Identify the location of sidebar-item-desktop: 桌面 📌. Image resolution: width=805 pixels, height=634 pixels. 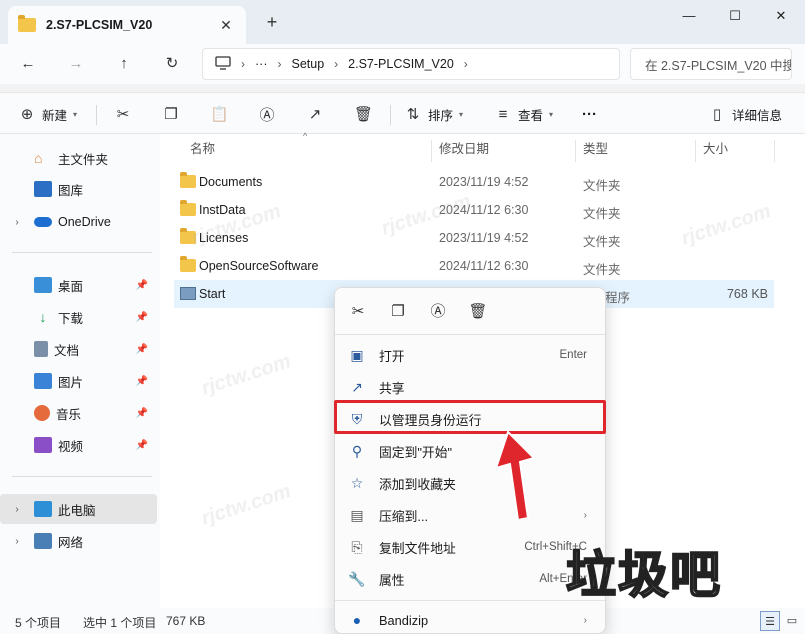
(78, 285).